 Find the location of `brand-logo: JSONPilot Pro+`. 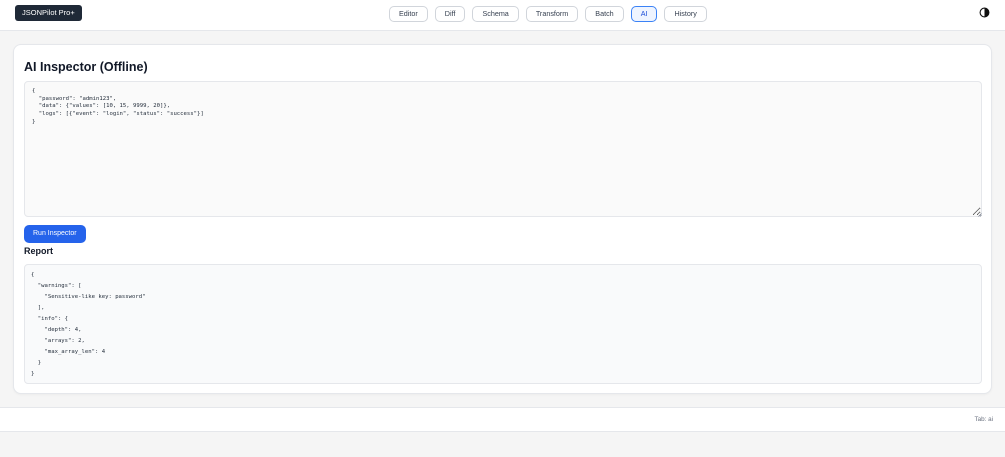

brand-logo: JSONPilot Pro+ is located at coordinates (48, 13).